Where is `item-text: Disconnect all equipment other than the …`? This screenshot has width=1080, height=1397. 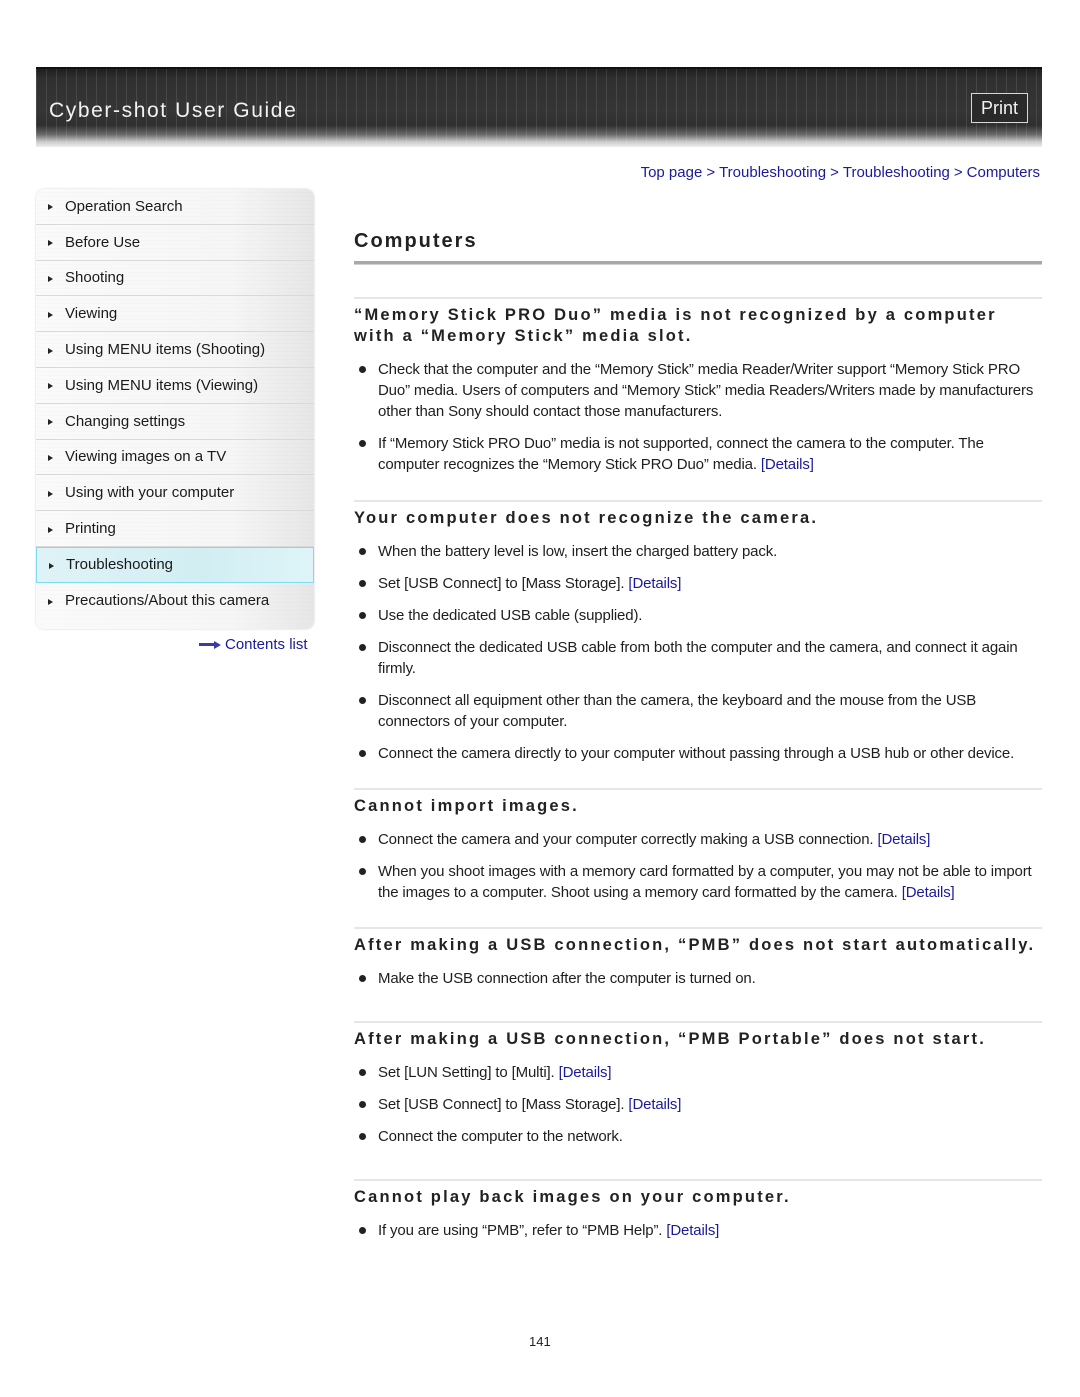
item-text: Disconnect all equipment other than the … is located at coordinates (677, 711).